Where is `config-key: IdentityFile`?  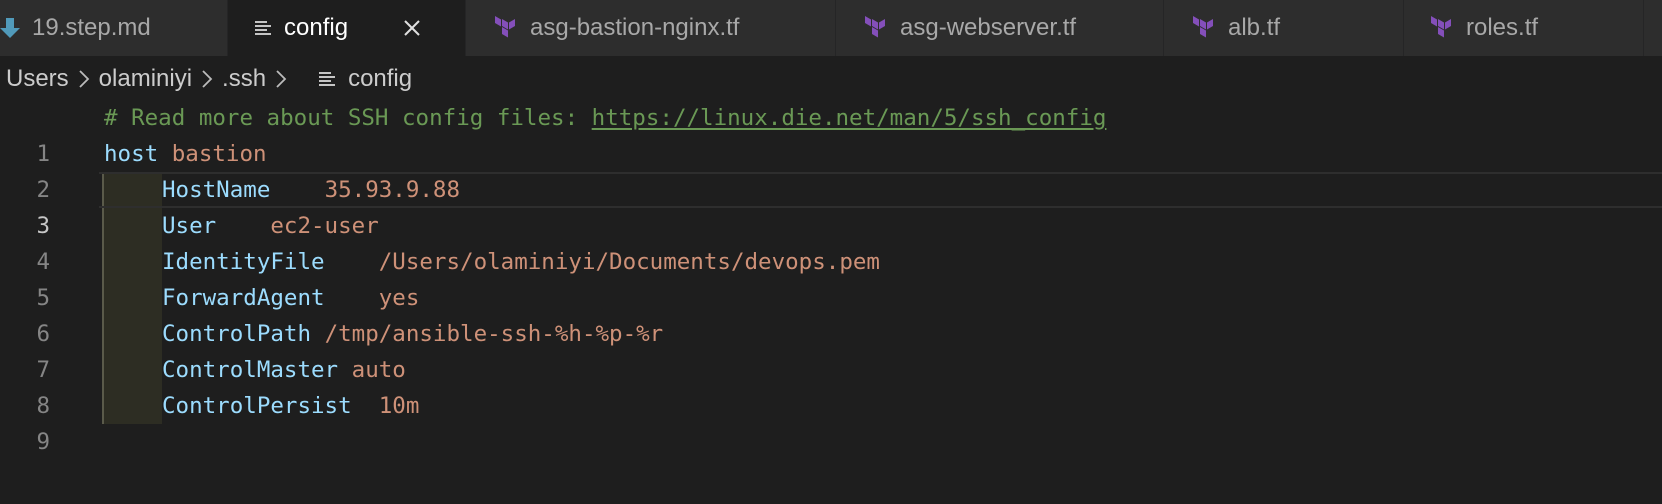 config-key: IdentityFile is located at coordinates (243, 262).